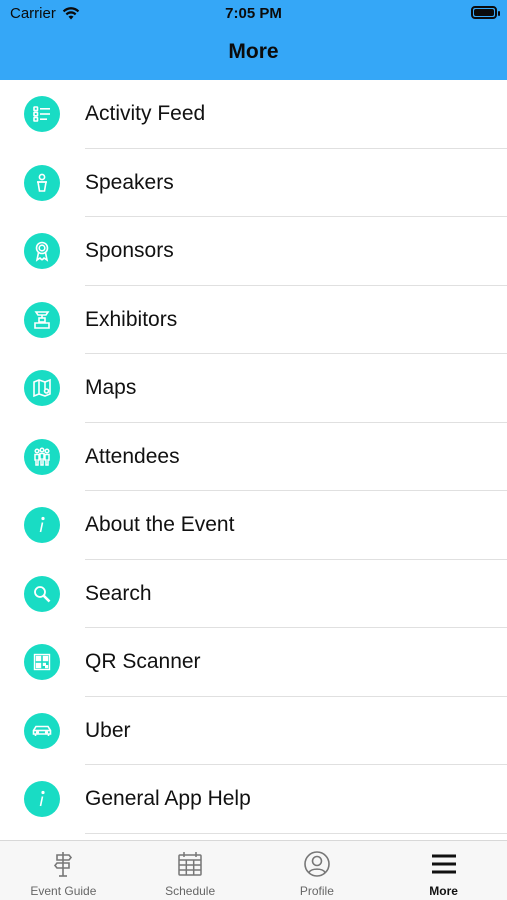 This screenshot has width=507, height=900. What do you see at coordinates (316, 891) in the screenshot?
I see `tab-label: Profile` at bounding box center [316, 891].